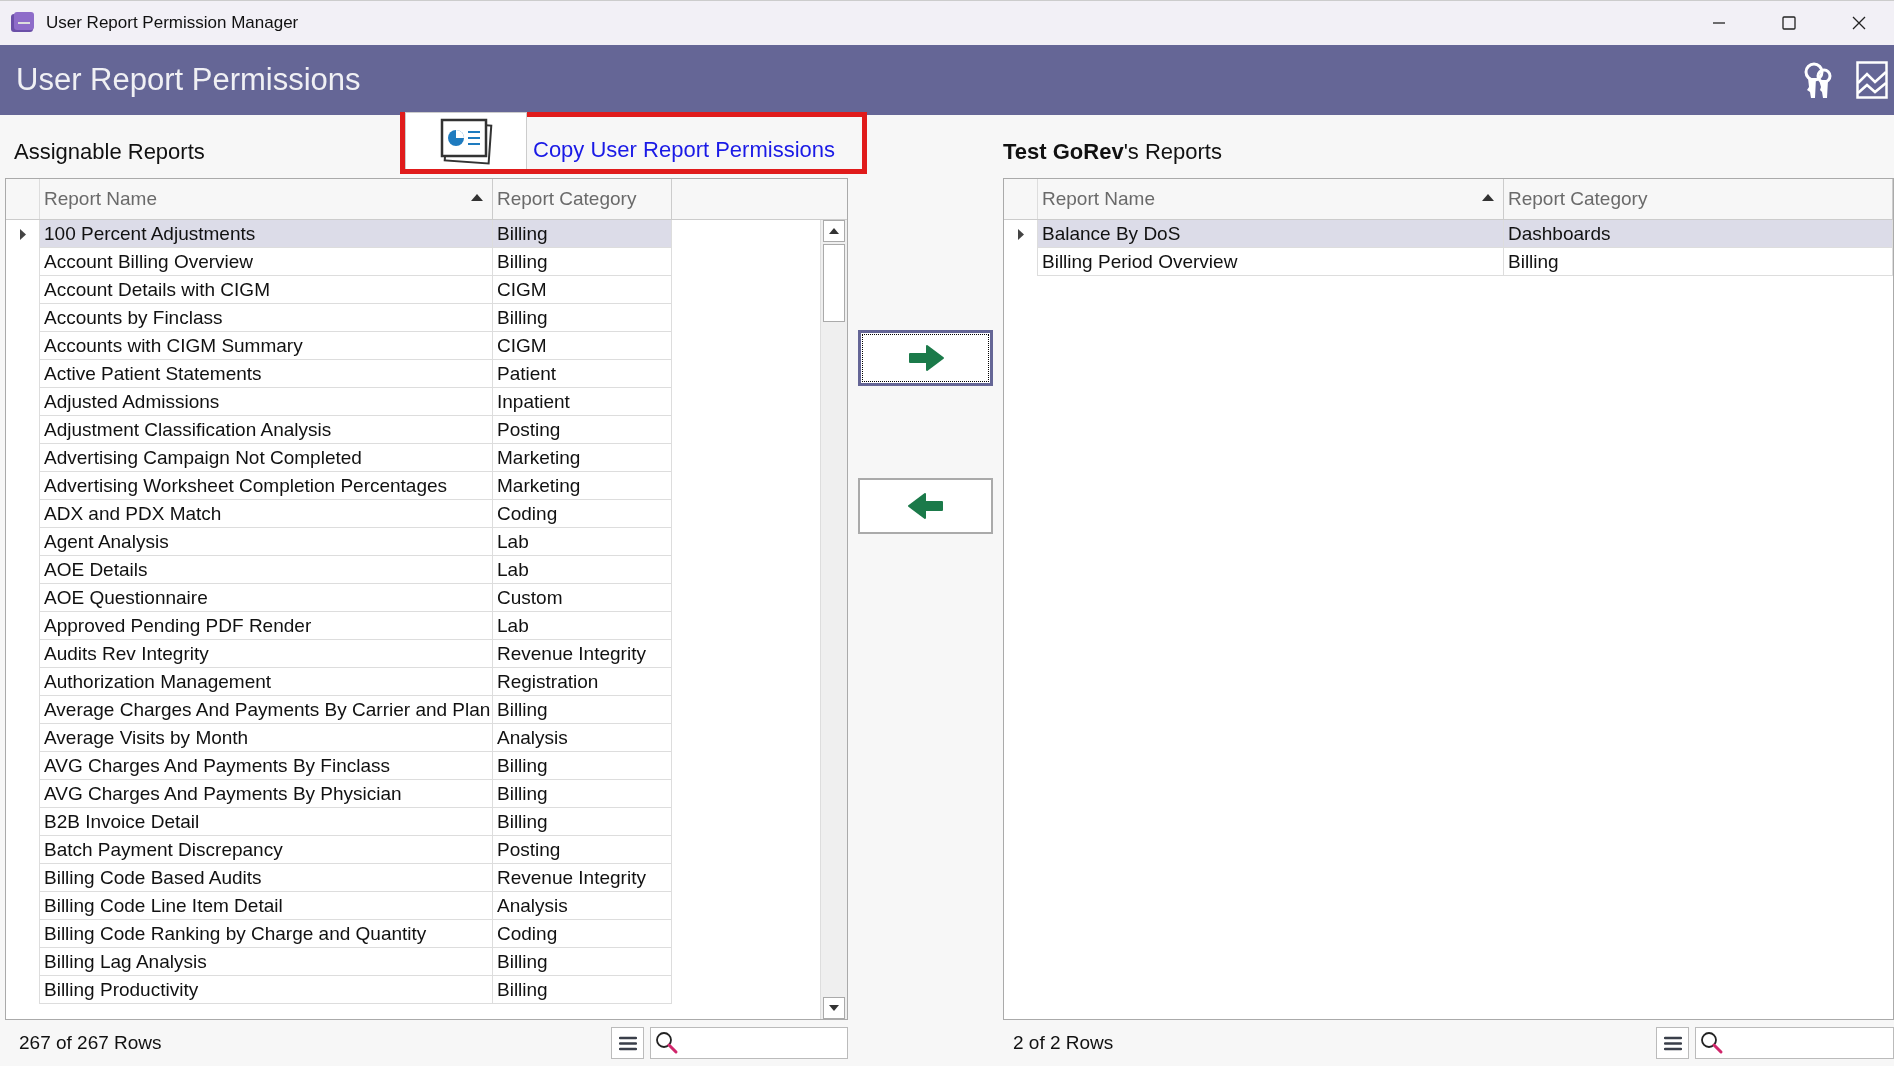 The height and width of the screenshot is (1066, 1894). Describe the element at coordinates (582, 598) in the screenshot. I see `table-cell: Custom` at that location.